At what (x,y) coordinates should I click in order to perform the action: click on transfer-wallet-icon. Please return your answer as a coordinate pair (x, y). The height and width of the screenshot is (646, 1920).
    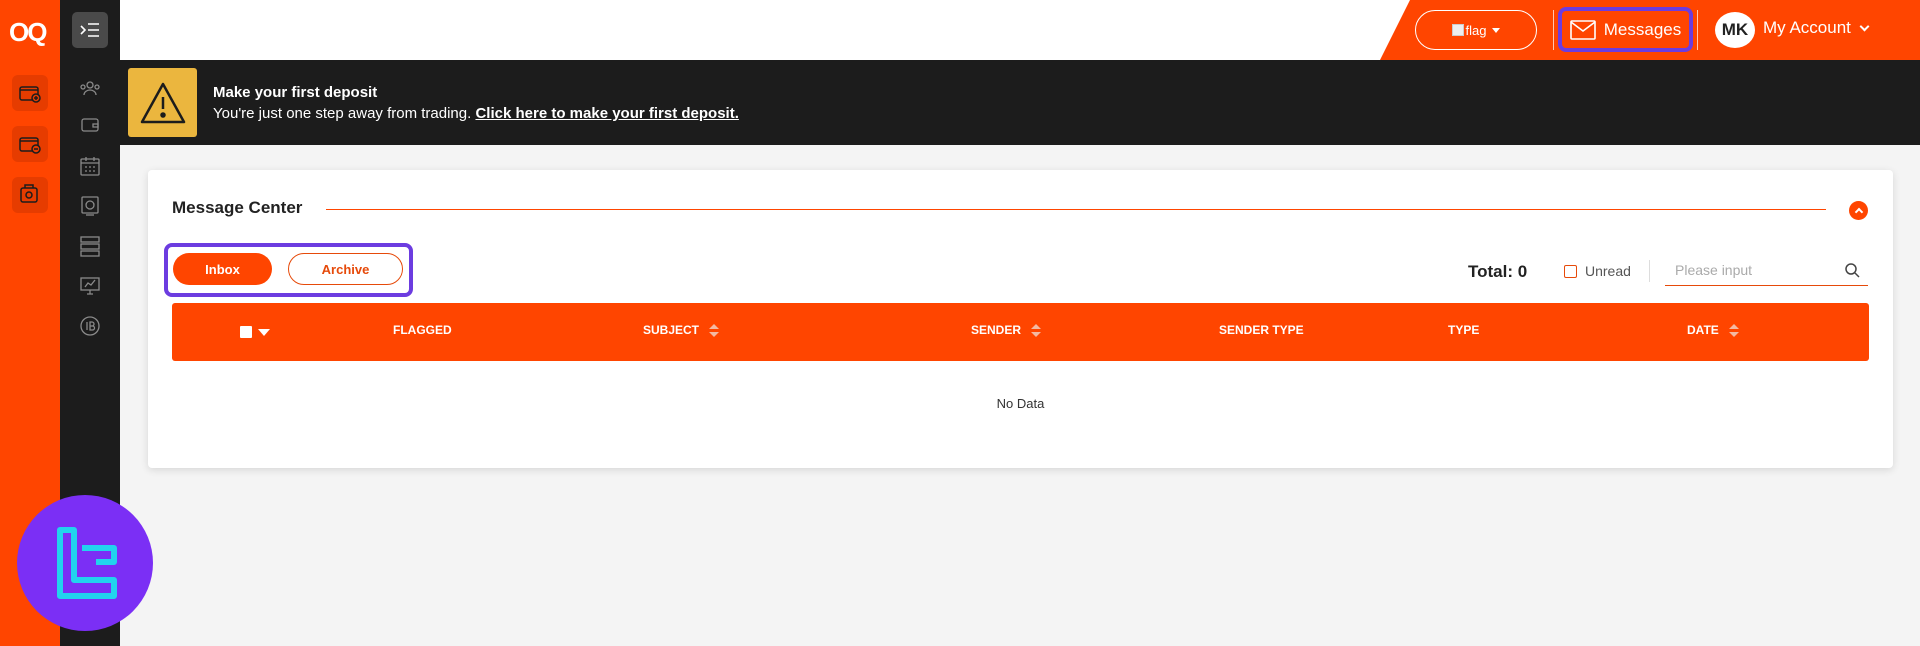
    Looking at the image, I should click on (29, 193).